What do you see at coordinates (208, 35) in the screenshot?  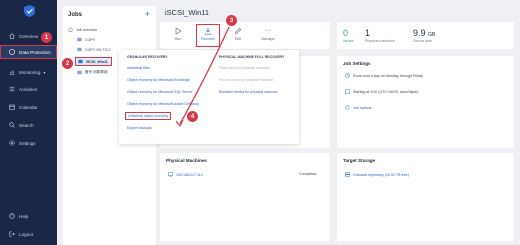 I see `recover-button: Recover` at bounding box center [208, 35].